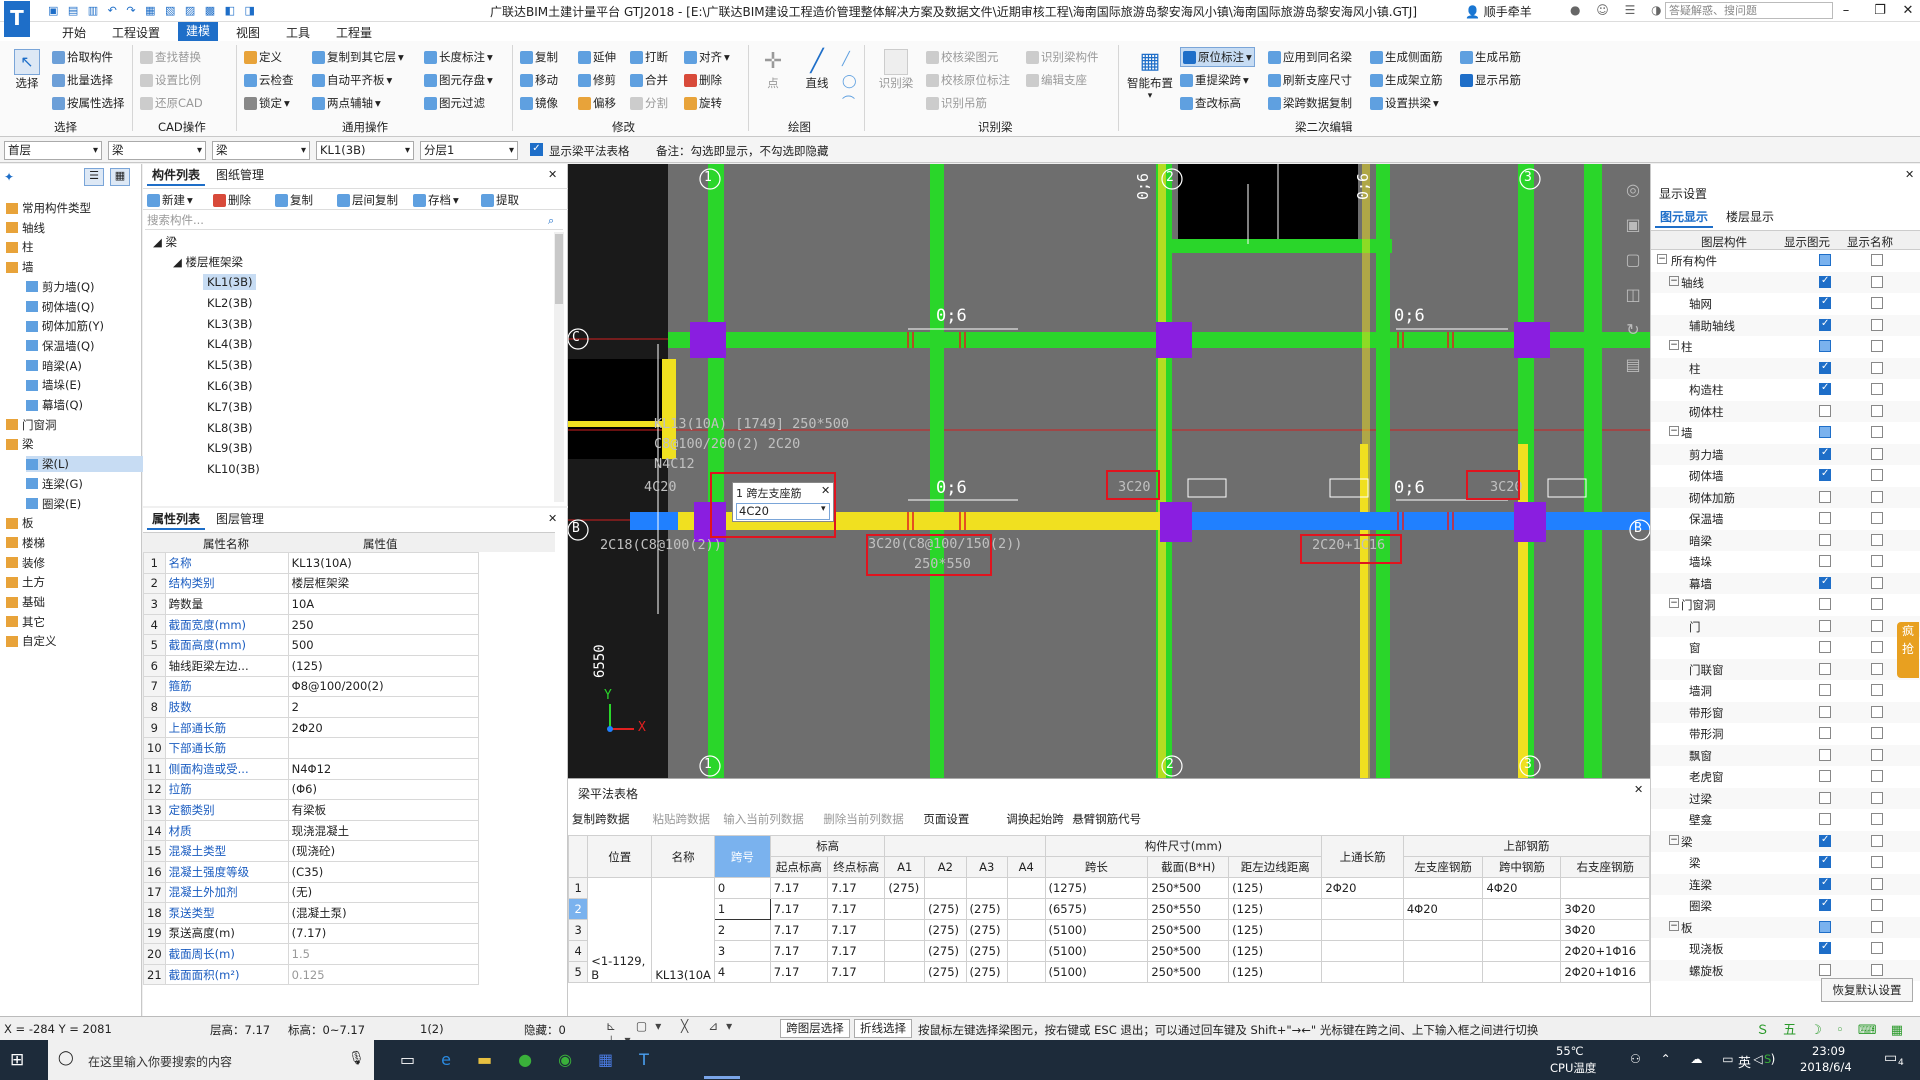 Image resolution: width=1920 pixels, height=1080 pixels. Describe the element at coordinates (25, 602) in the screenshot. I see `nav-item: 基础` at that location.